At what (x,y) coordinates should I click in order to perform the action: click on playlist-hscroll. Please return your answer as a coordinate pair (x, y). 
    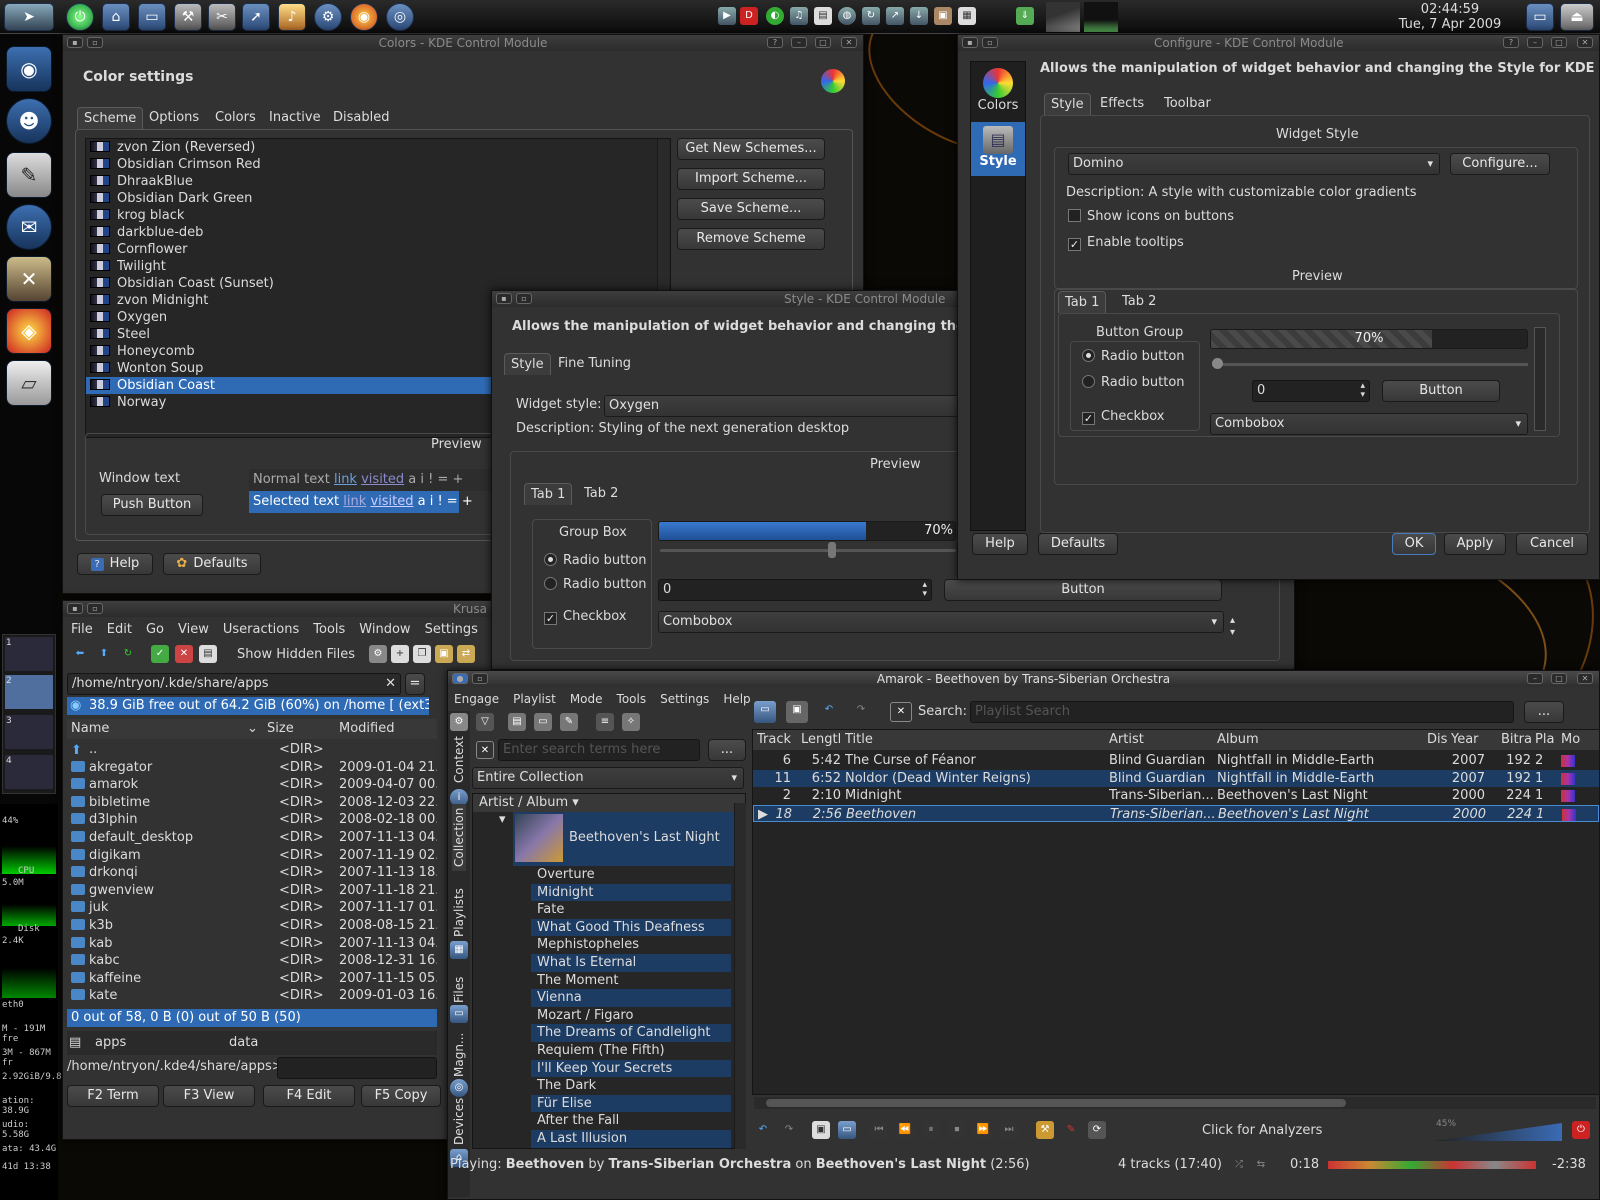
    Looking at the image, I should click on (1175, 1103).